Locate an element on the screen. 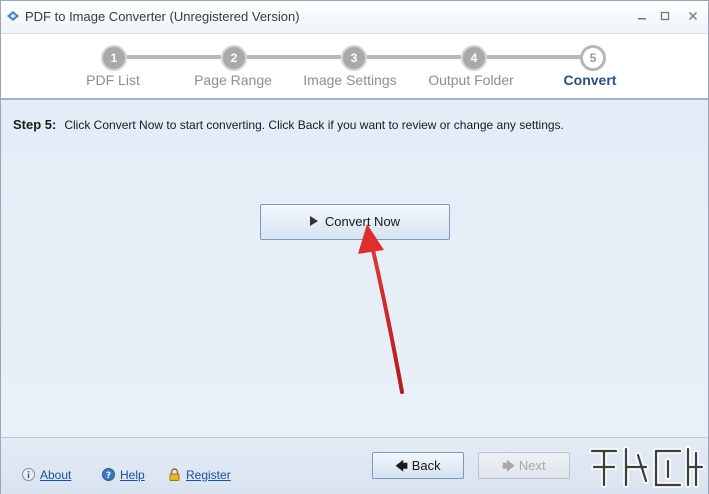 This screenshot has width=709, height=494. close-icon is located at coordinates (693, 16).